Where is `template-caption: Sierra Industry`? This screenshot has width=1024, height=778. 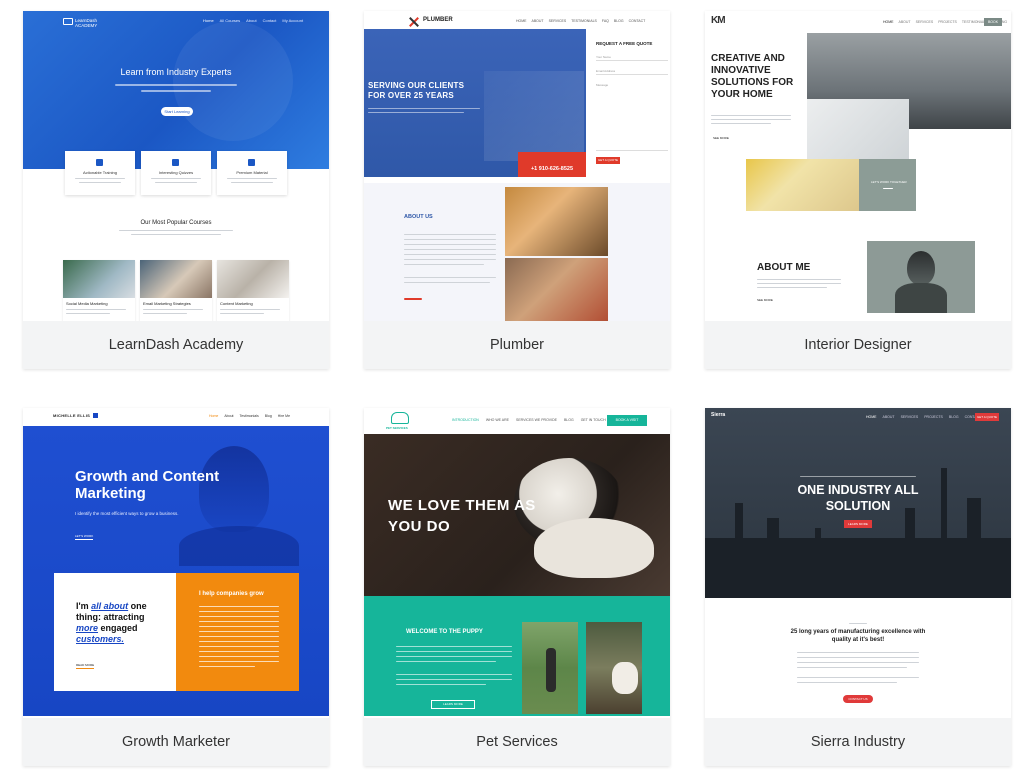
template-caption: Sierra Industry is located at coordinates (858, 742).